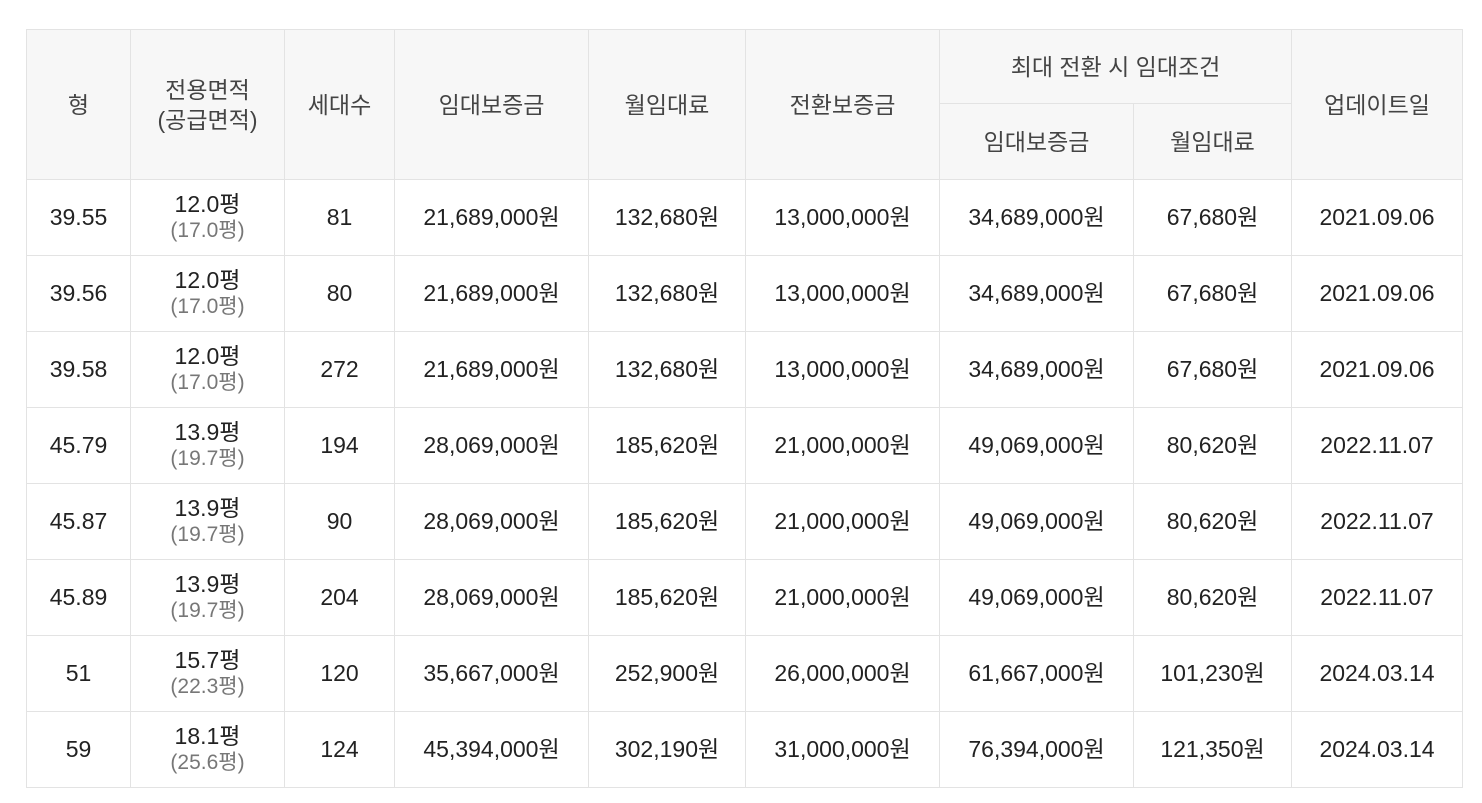 The width and height of the screenshot is (1482, 803). I want to click on cell-area-exclusive: 15.7평, so click(207, 660).